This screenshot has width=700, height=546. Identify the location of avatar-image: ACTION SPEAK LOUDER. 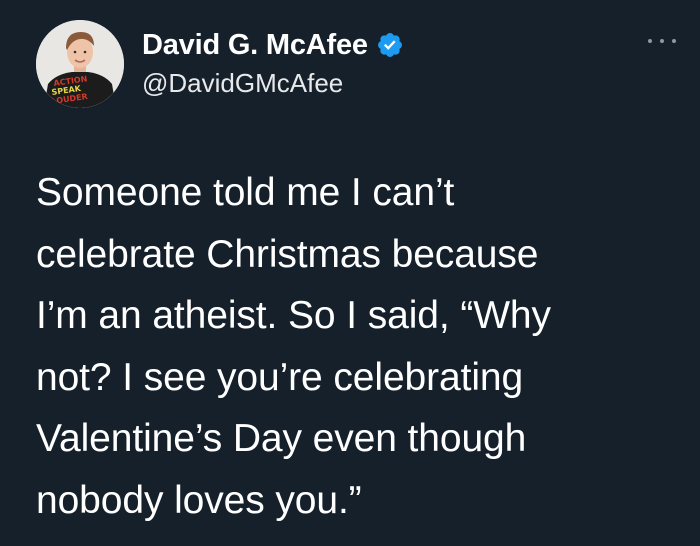
(80, 64).